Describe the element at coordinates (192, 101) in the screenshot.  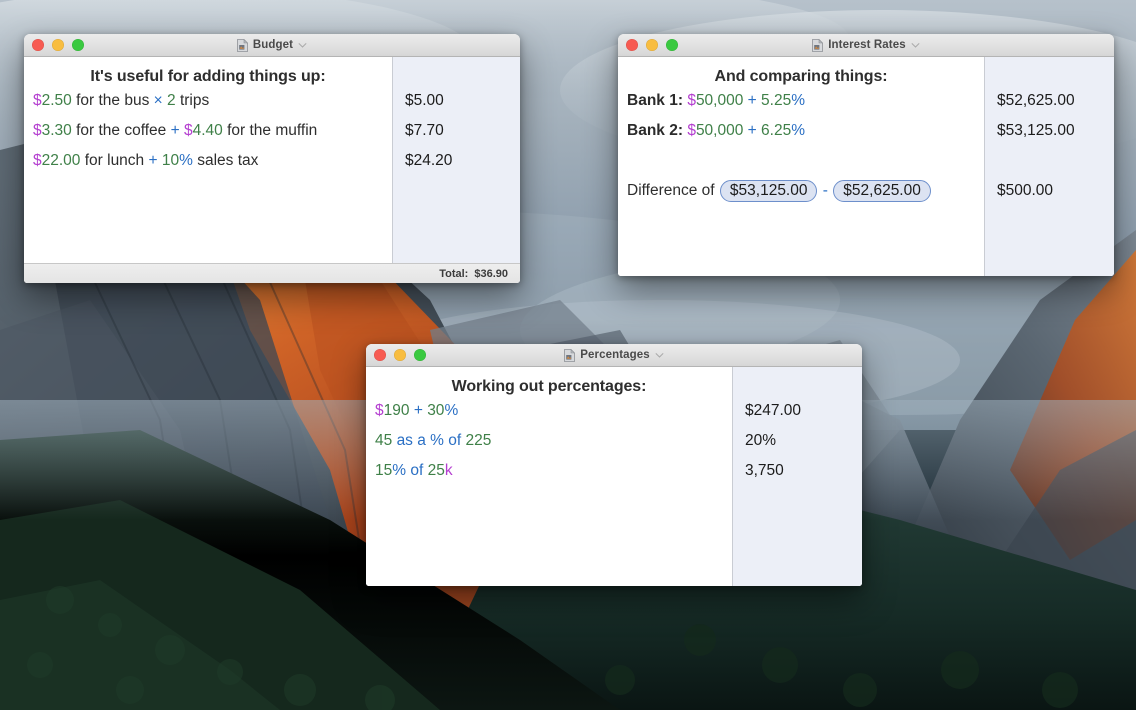
I see `token-plain: trips` at that location.